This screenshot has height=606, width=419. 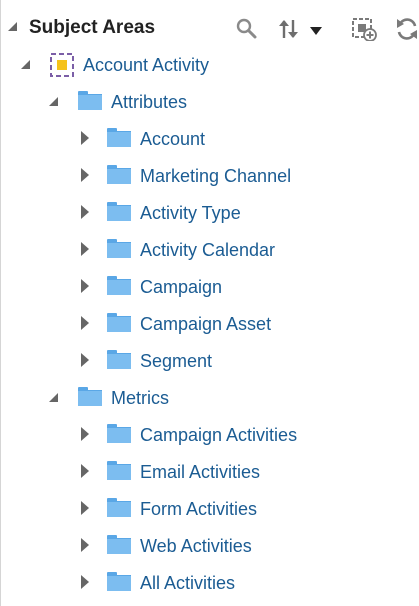 I want to click on tree-node-form-activities: Form Activities, so click(x=210, y=508).